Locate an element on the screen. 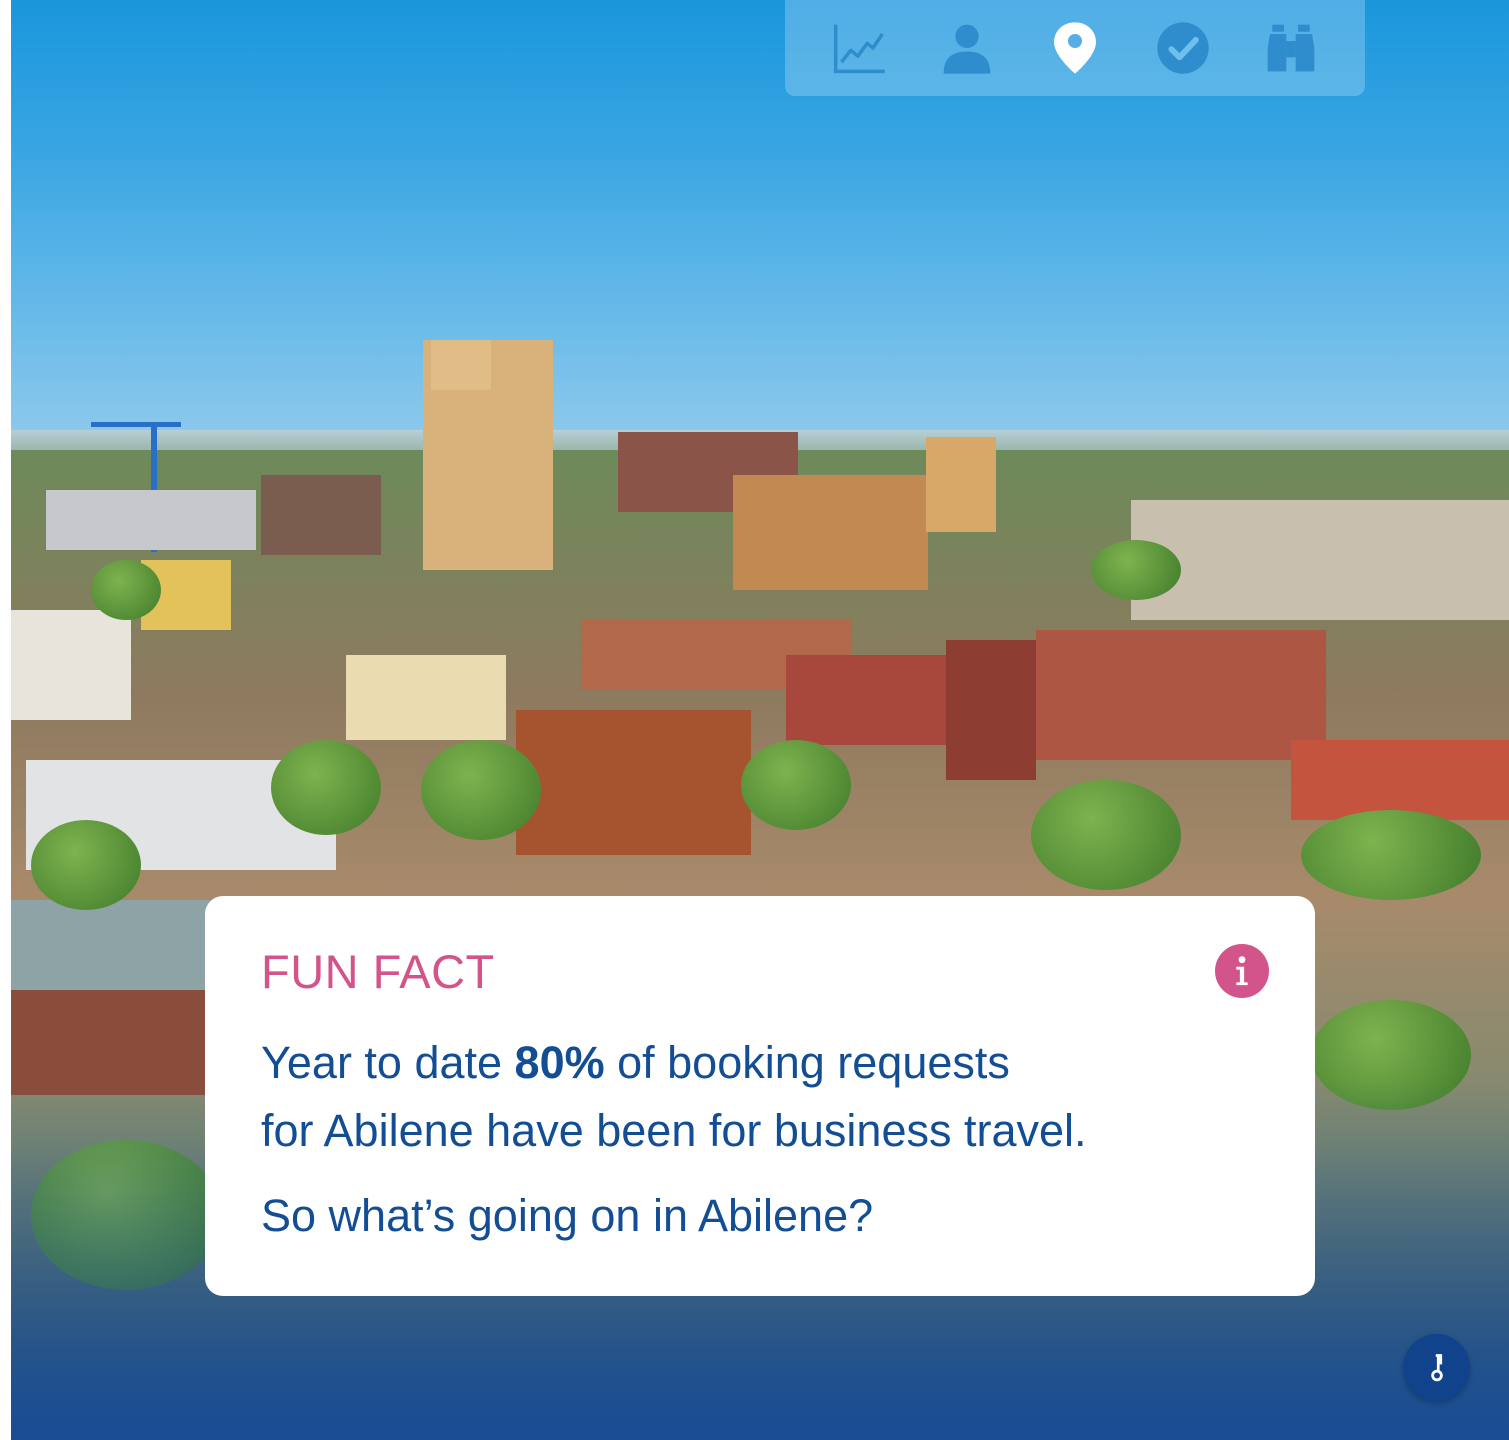 The width and height of the screenshot is (1509, 1440). brick-building-center is located at coordinates (633, 782).